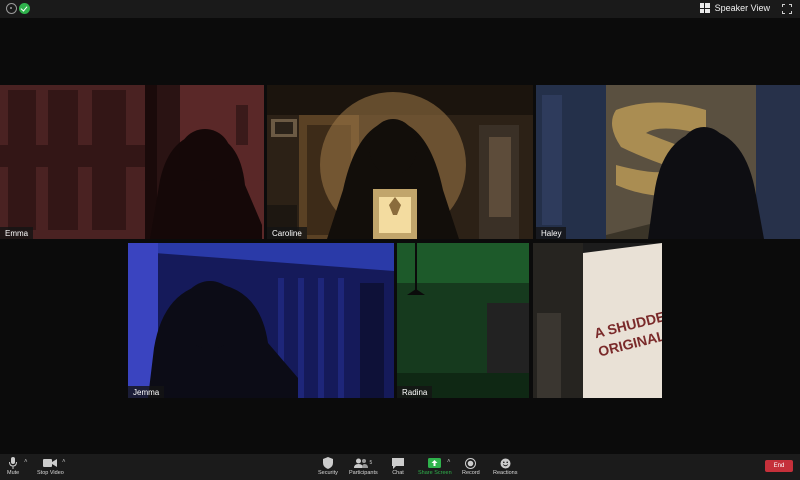  I want to click on speaker-view-label: Speaker View, so click(742, 8).